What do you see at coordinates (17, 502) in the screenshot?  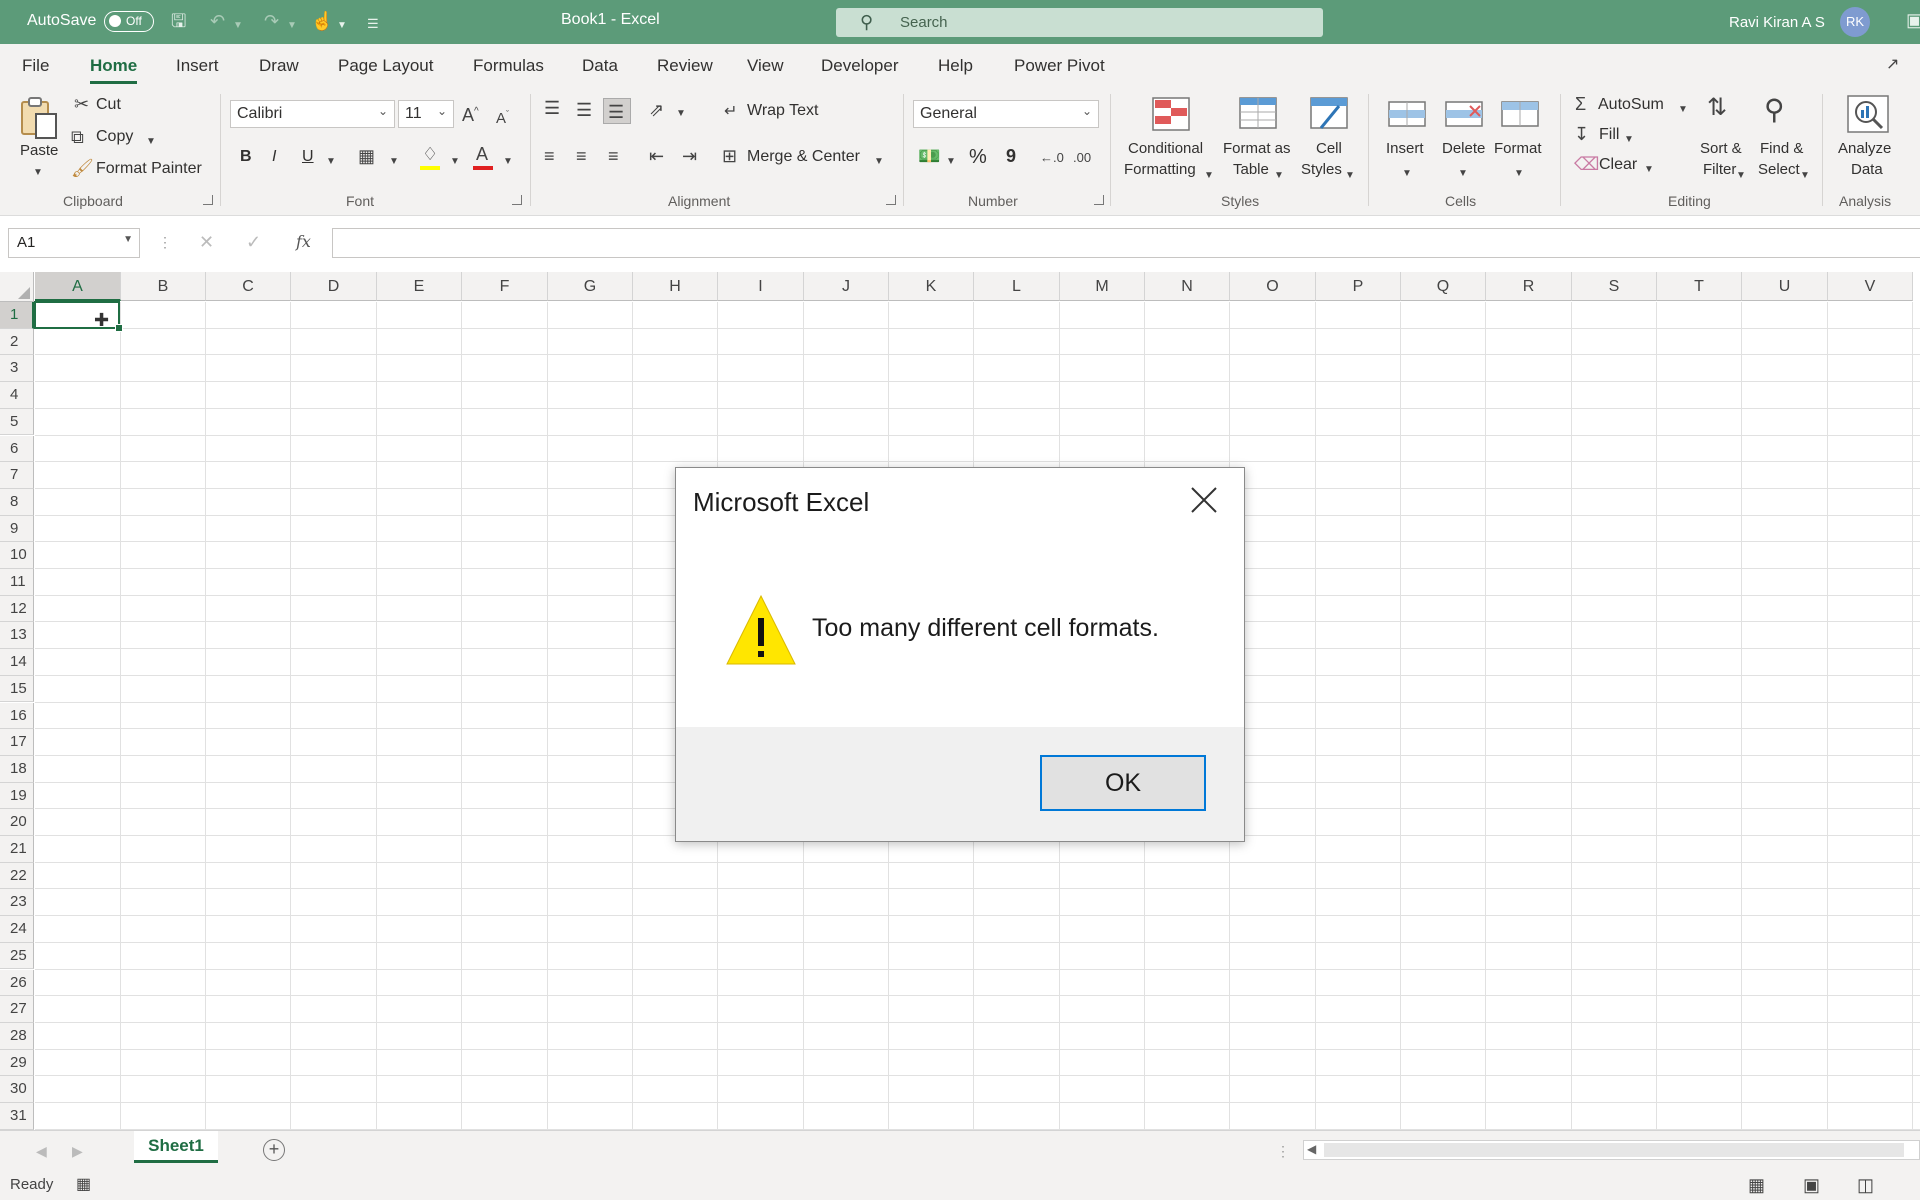 I see `row-header-8: 8` at bounding box center [17, 502].